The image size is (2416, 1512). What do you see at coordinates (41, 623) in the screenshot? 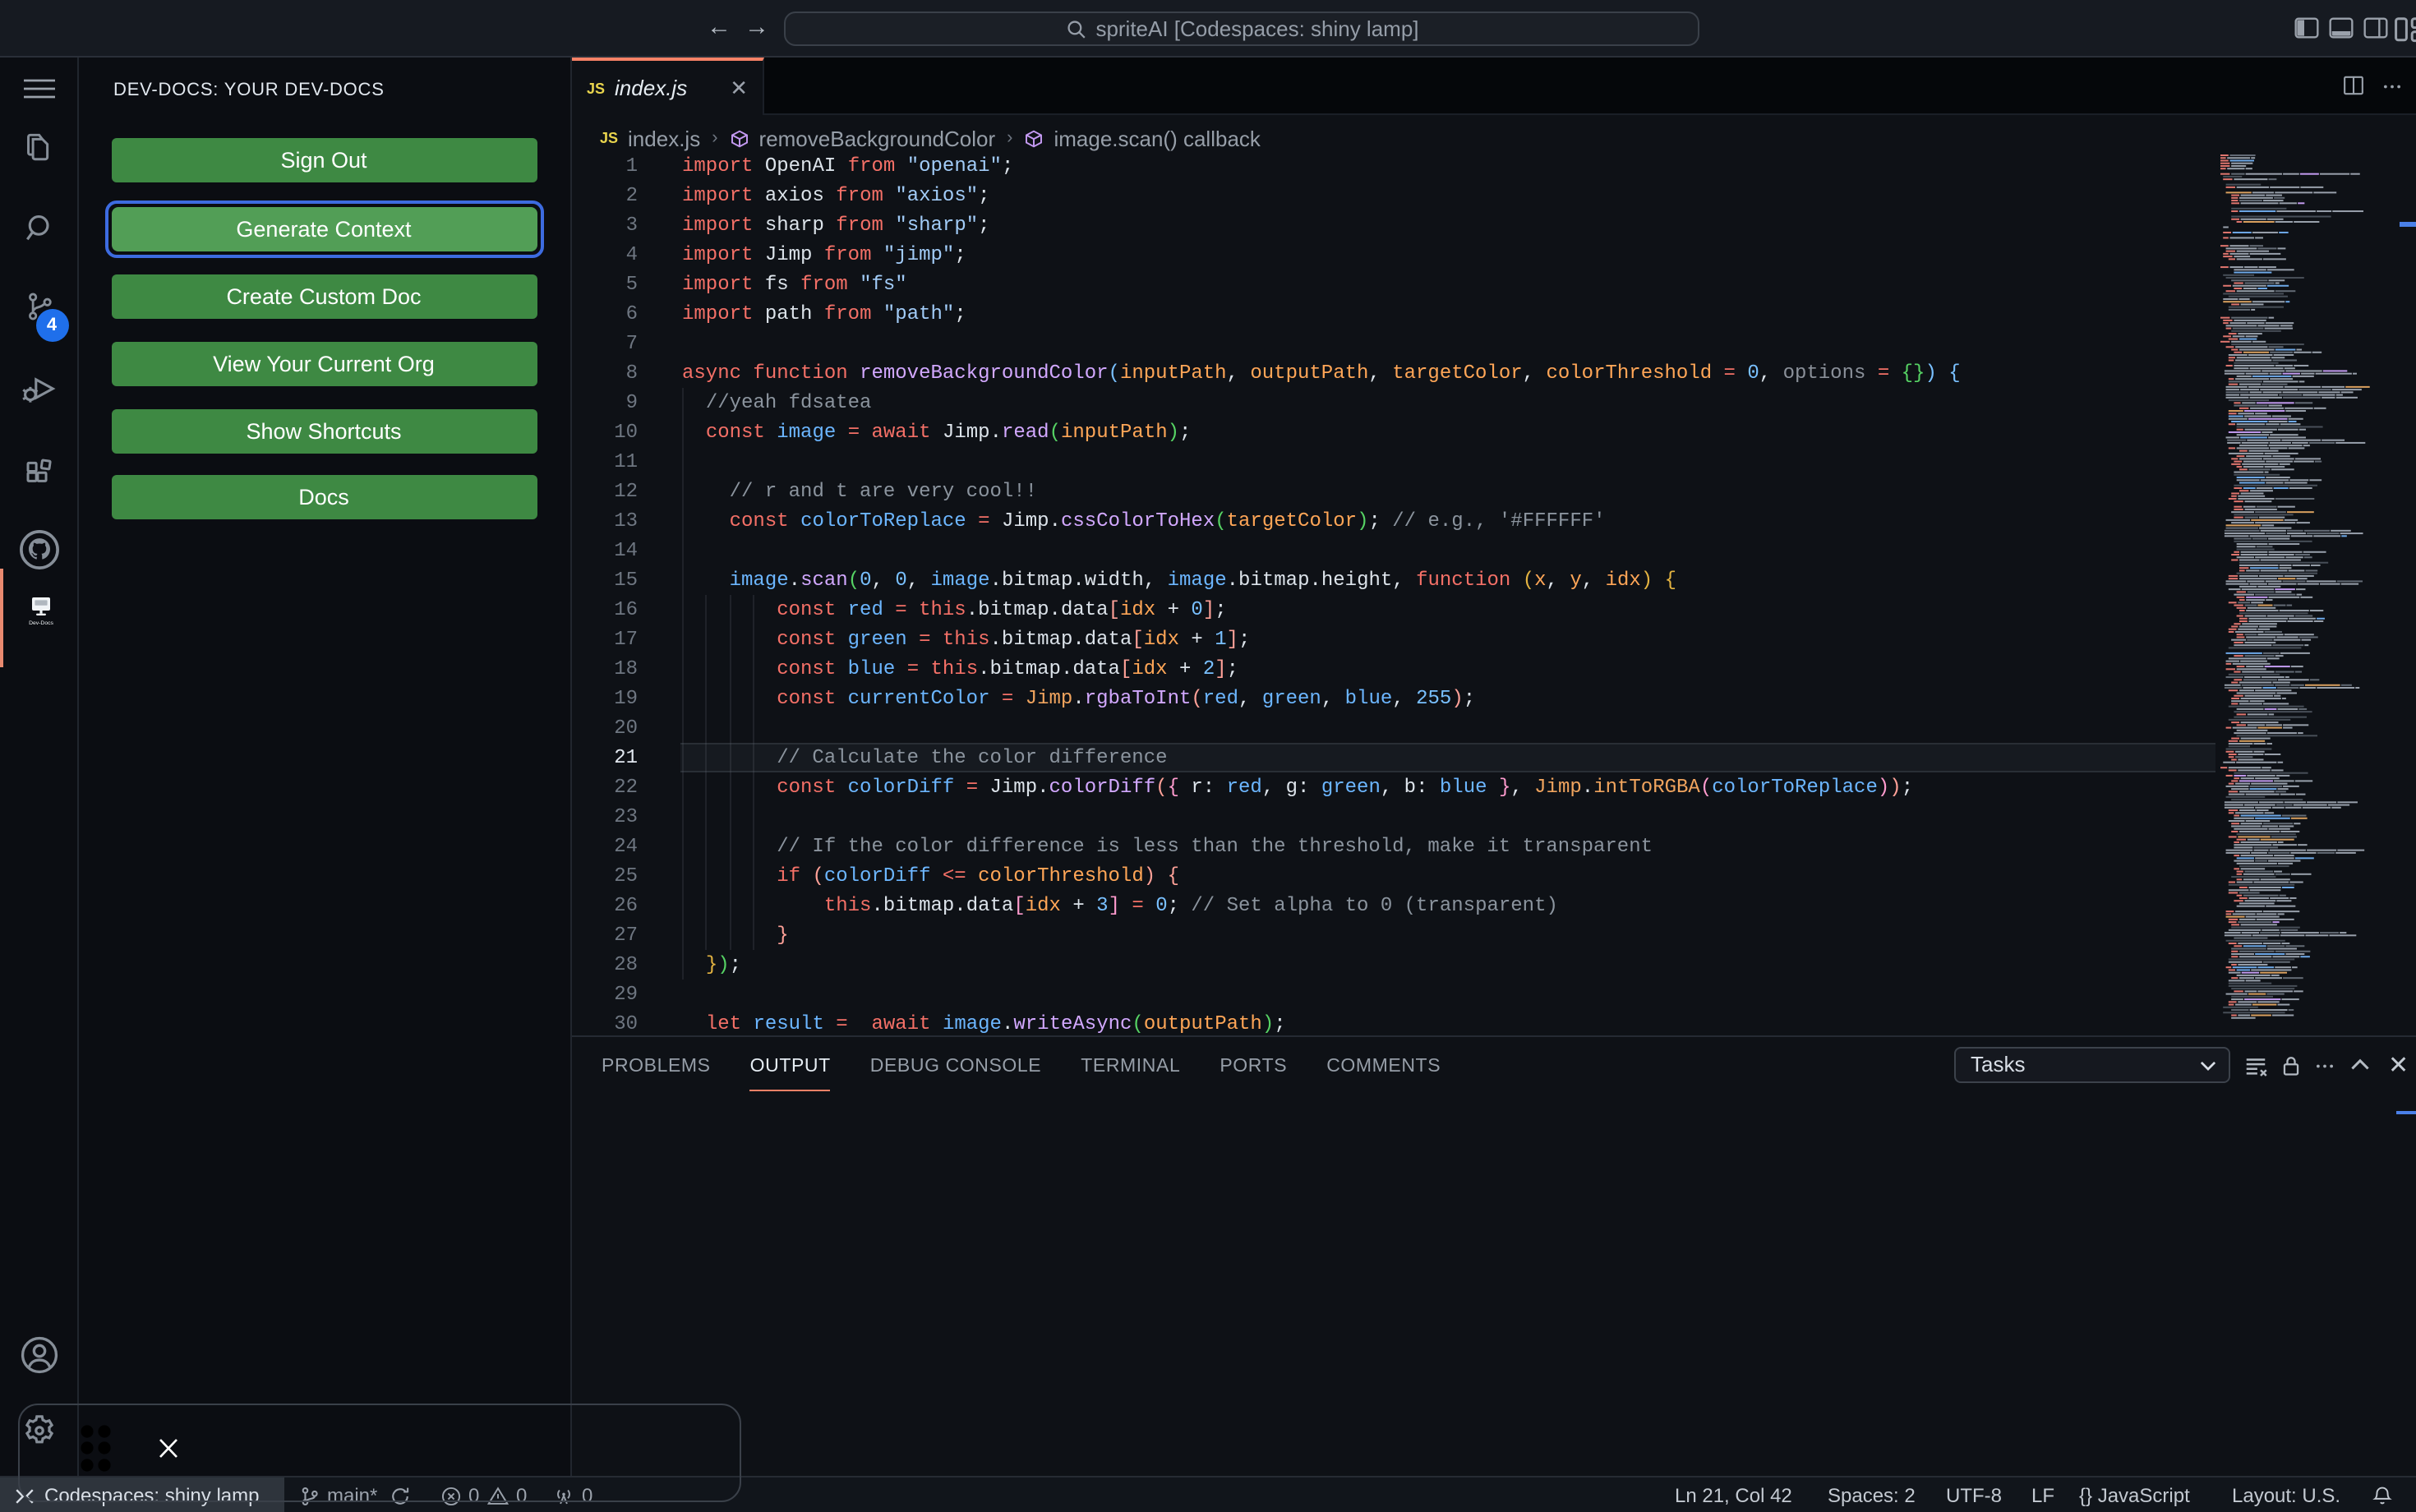
I see `svg-text: Dev-Docs` at bounding box center [41, 623].